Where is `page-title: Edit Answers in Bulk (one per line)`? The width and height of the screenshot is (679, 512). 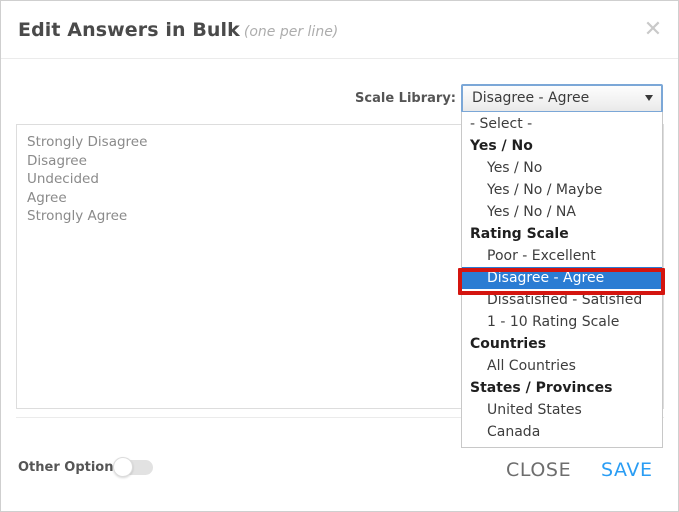
page-title: Edit Answers in Bulk (one per line) is located at coordinates (178, 30).